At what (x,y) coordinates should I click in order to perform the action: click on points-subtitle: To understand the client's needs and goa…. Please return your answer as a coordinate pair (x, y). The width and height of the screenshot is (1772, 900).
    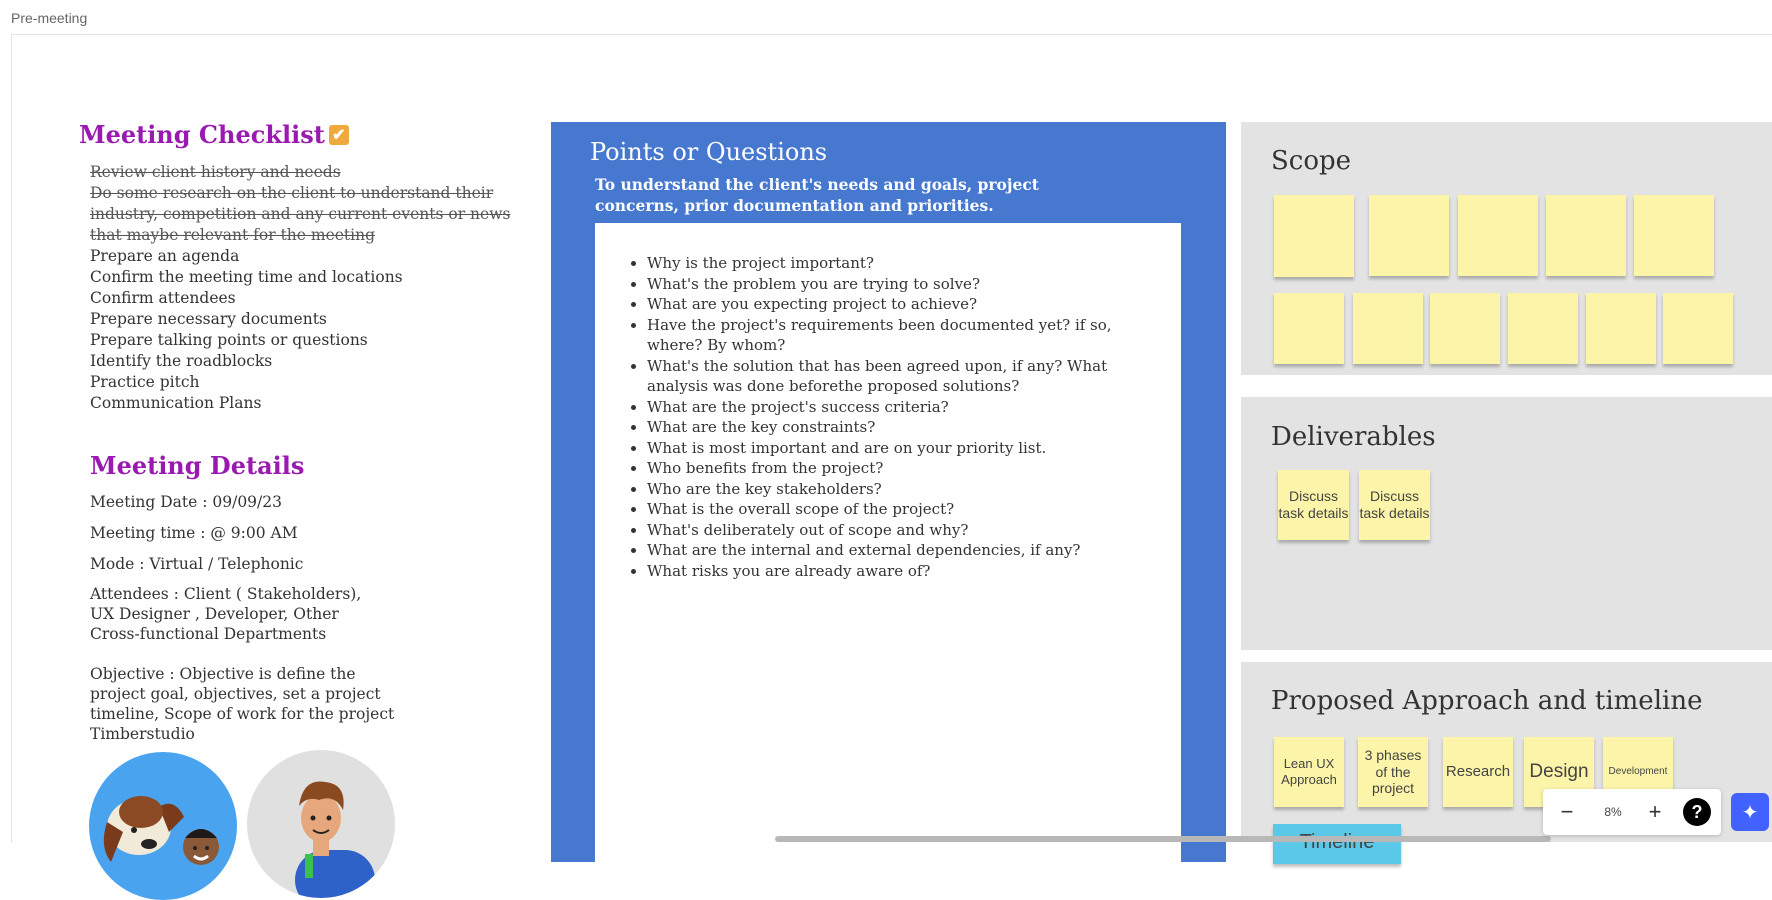
    Looking at the image, I should click on (817, 195).